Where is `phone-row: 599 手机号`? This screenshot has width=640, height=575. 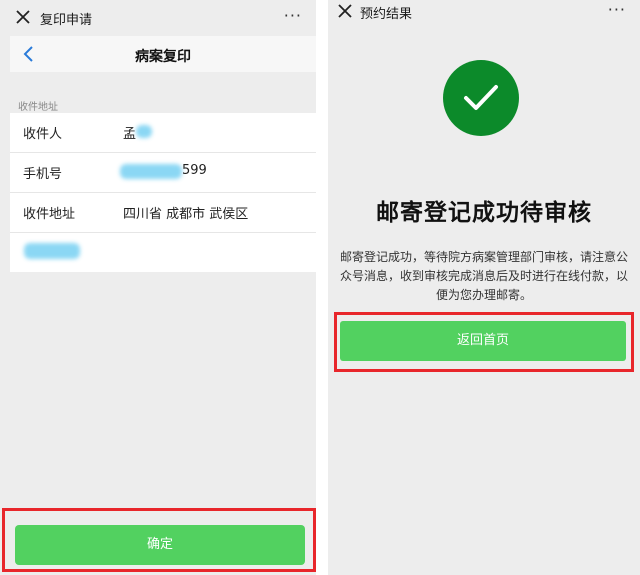 phone-row: 599 手机号 is located at coordinates (163, 173).